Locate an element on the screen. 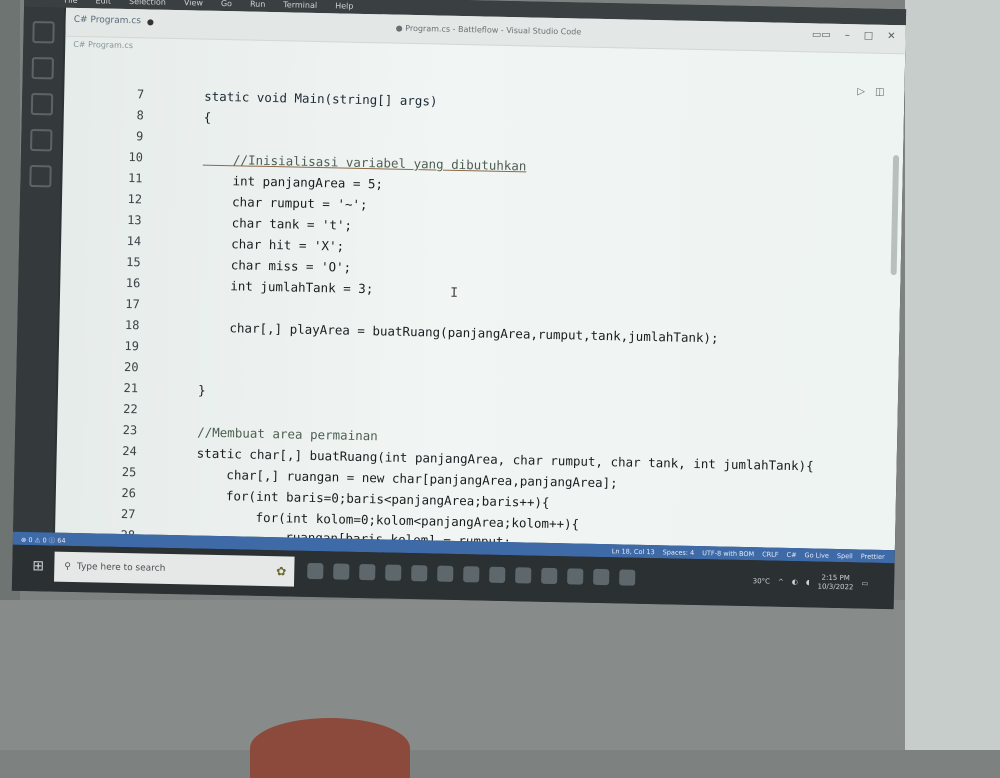 The height and width of the screenshot is (778, 1000). search-icon is located at coordinates (42, 68).